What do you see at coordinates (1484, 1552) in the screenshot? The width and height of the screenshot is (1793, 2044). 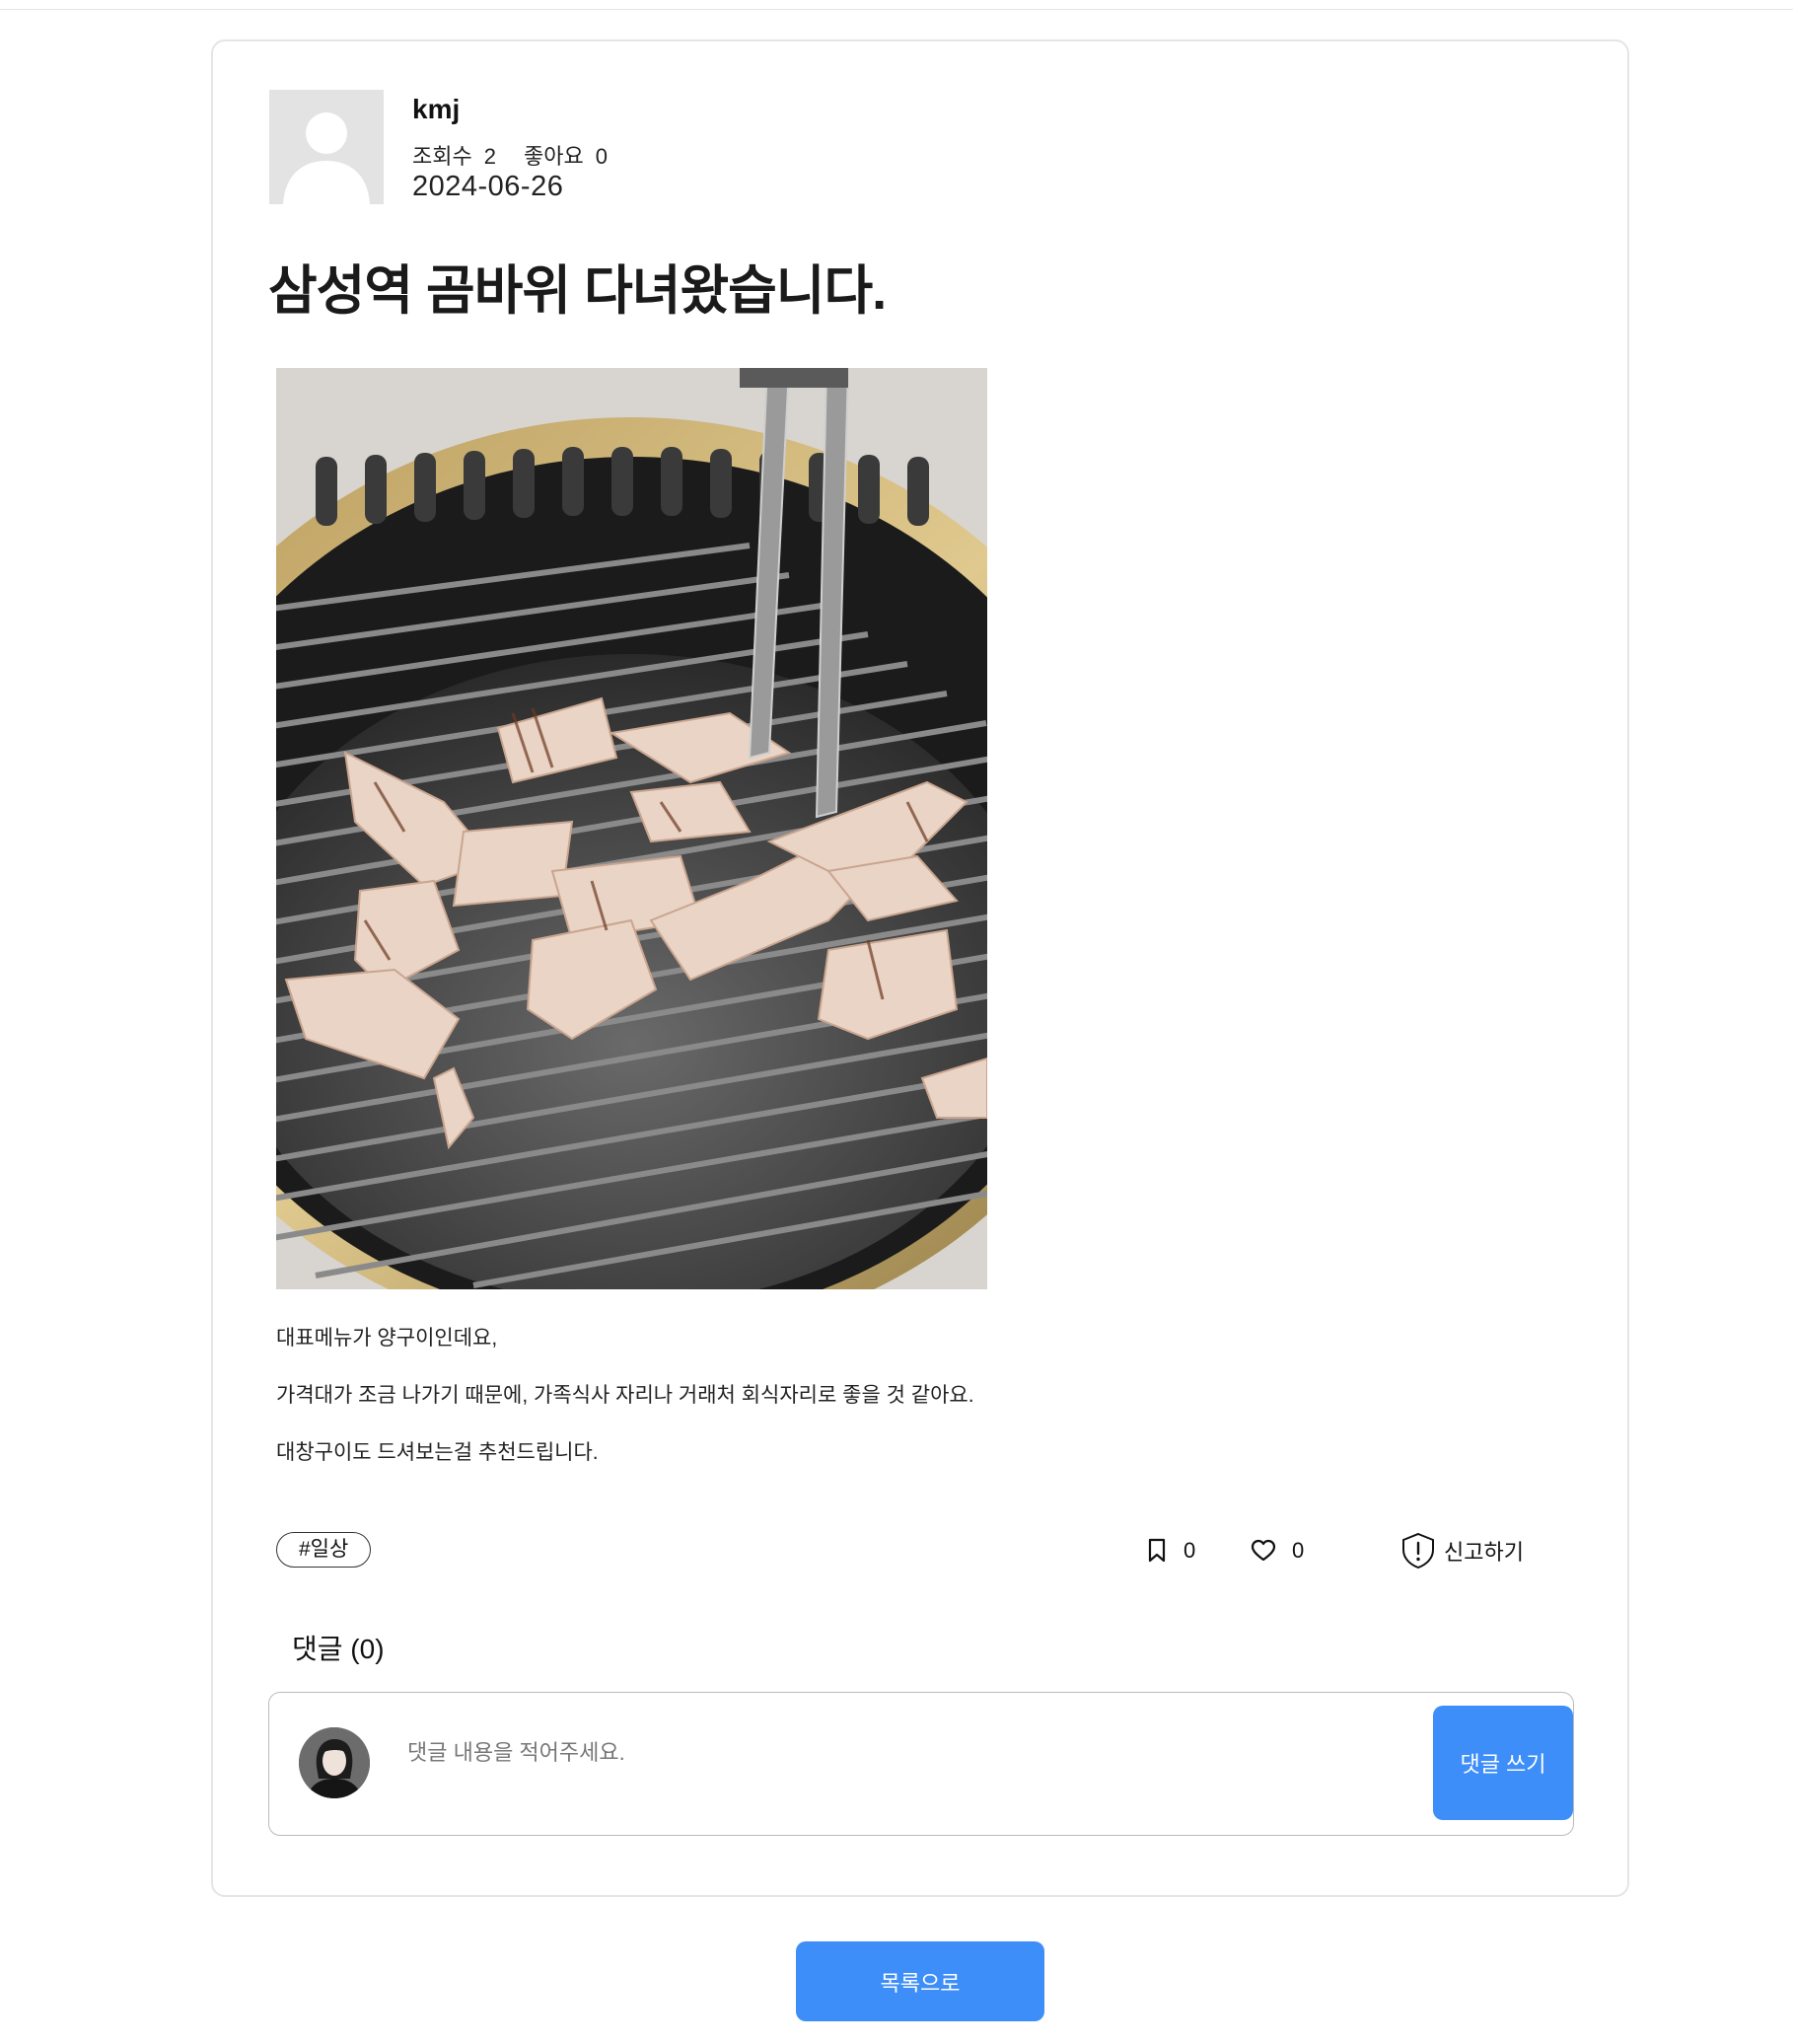 I see `report-label: 신고하기` at bounding box center [1484, 1552].